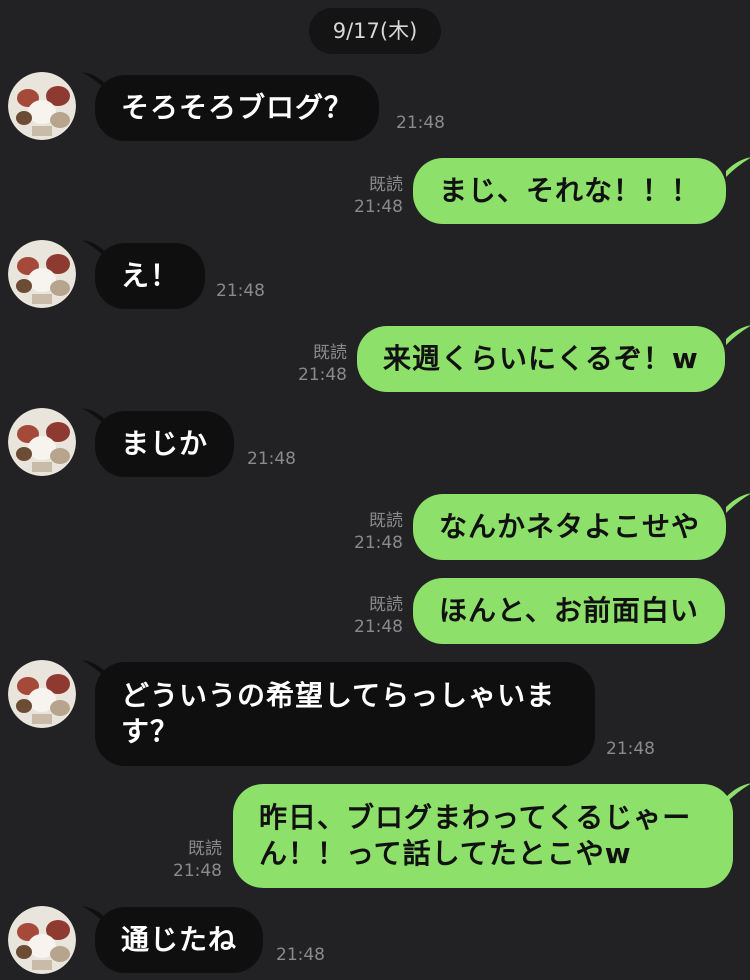 The image size is (750, 980). I want to click on date-separator: 9/17(木), so click(375, 31).